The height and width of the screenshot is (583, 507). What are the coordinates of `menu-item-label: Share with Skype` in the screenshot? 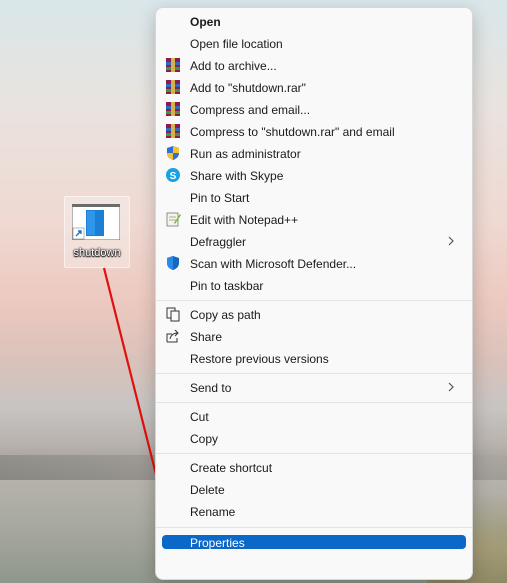 It's located at (237, 176).